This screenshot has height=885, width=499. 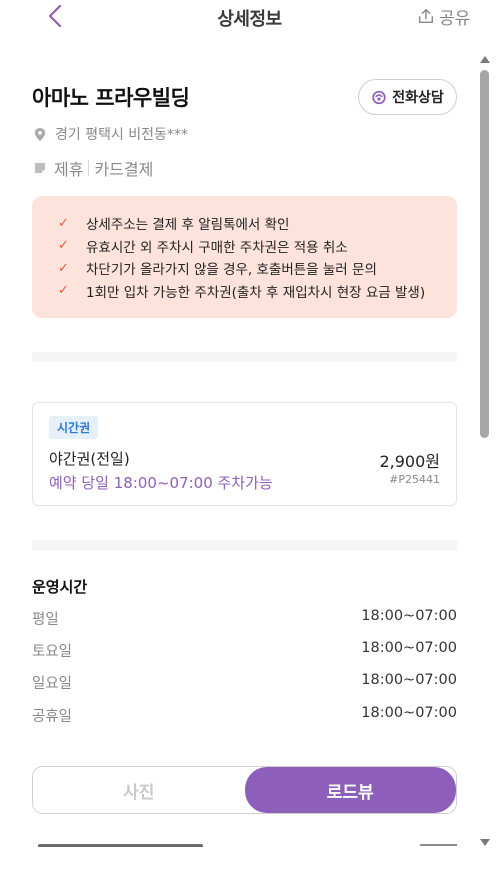 What do you see at coordinates (244, 618) in the screenshot?
I see `hours-row: 평일 18:00~07:00` at bounding box center [244, 618].